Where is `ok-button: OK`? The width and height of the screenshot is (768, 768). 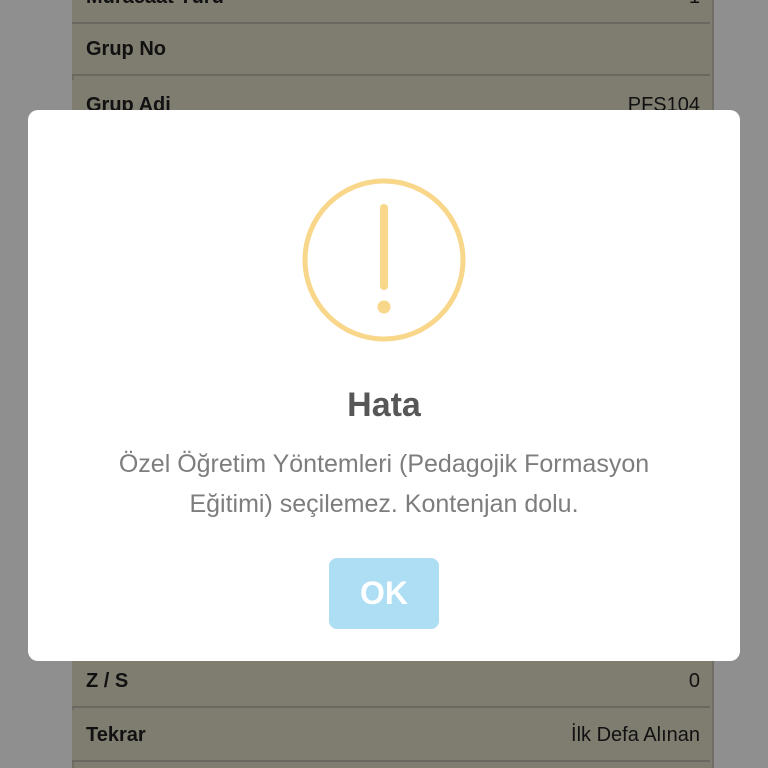
ok-button: OK is located at coordinates (384, 593).